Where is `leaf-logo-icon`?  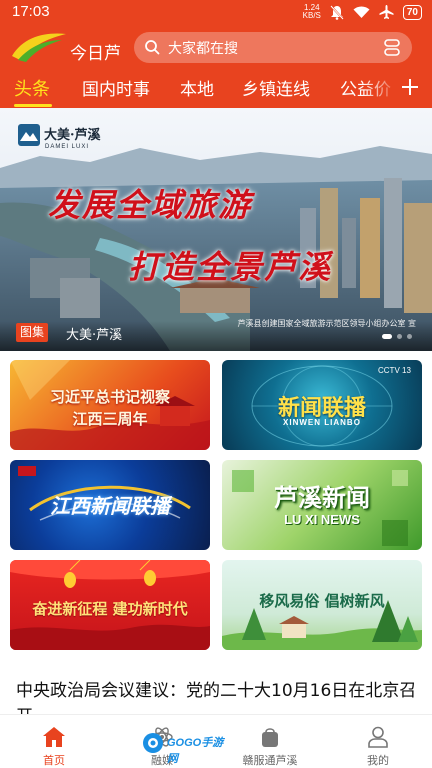
leaf-logo-icon is located at coordinates (39, 47).